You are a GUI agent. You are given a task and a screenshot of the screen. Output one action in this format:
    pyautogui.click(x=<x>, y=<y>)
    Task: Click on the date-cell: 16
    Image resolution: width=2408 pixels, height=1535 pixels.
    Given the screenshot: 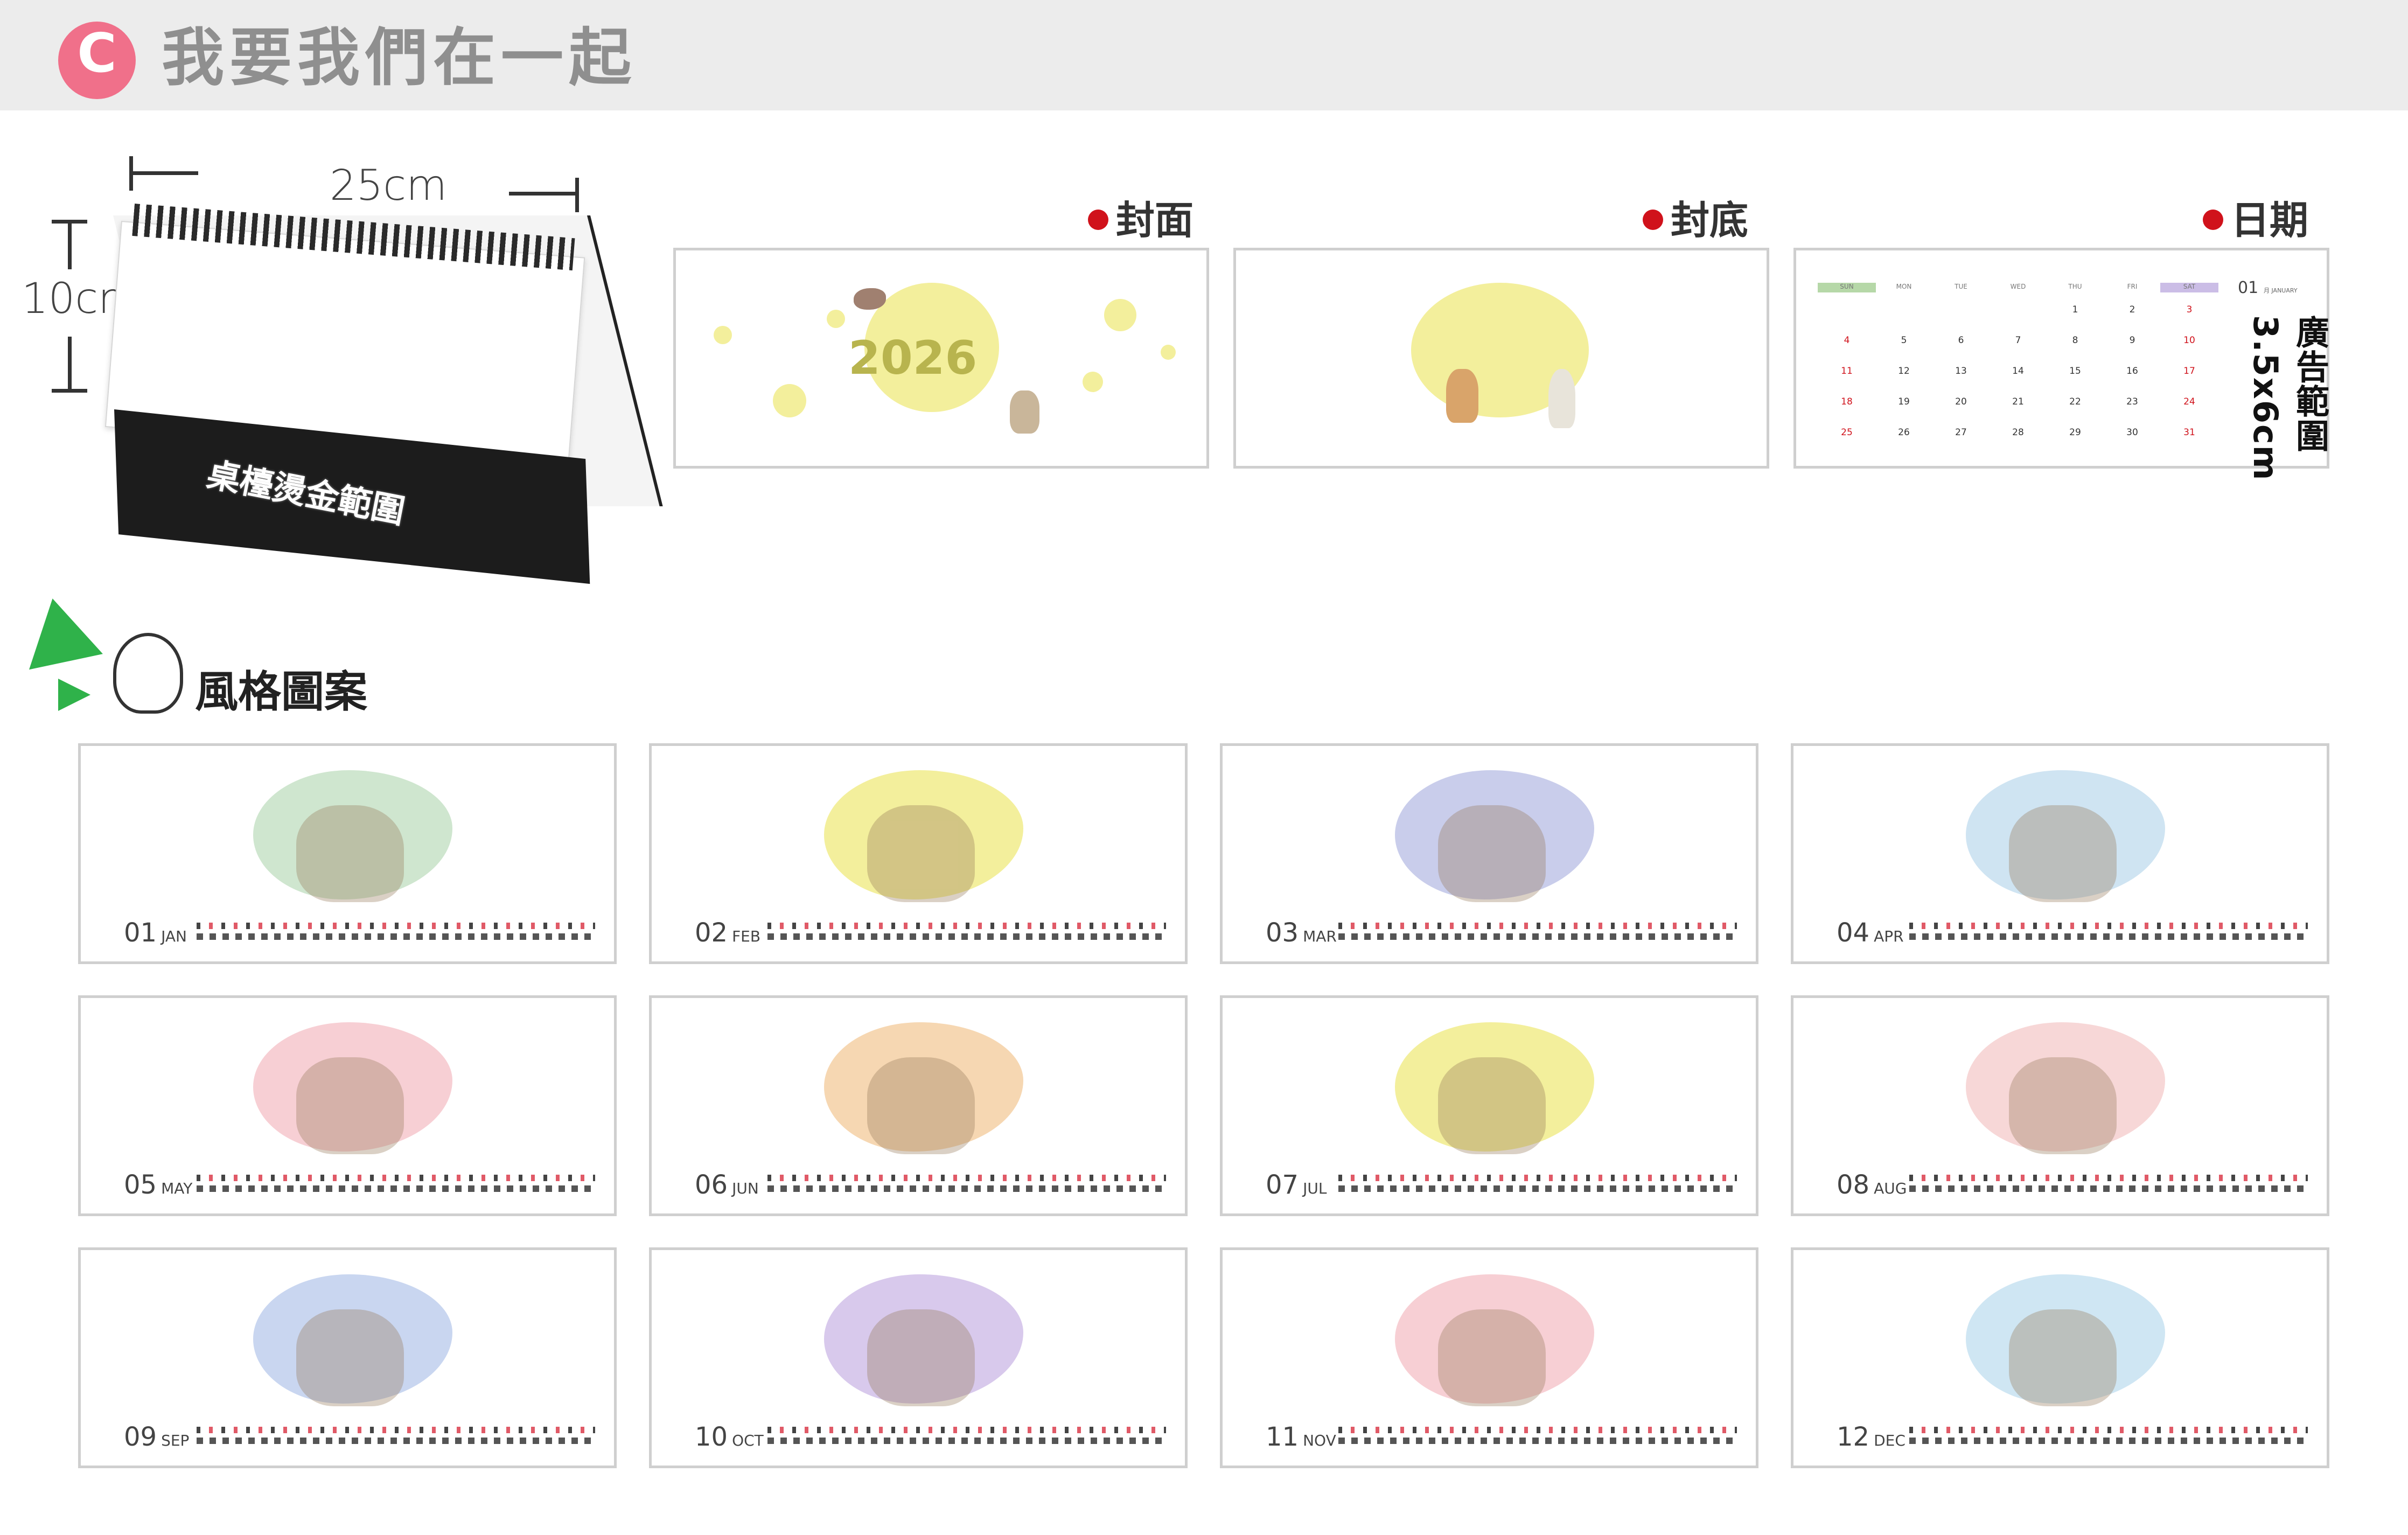 What is the action you would take?
    pyautogui.click(x=2132, y=371)
    